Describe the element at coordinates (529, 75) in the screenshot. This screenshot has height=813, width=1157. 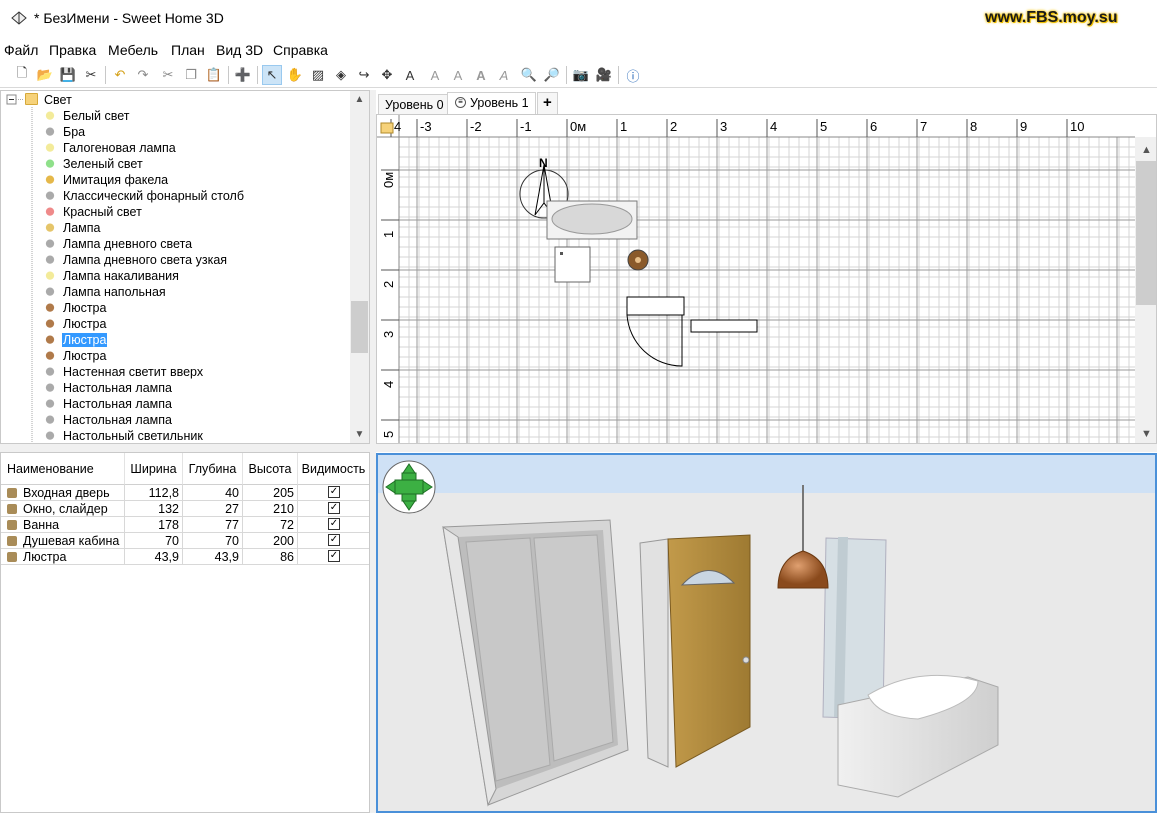
I see `zoom-in-icon: 🔍` at that location.